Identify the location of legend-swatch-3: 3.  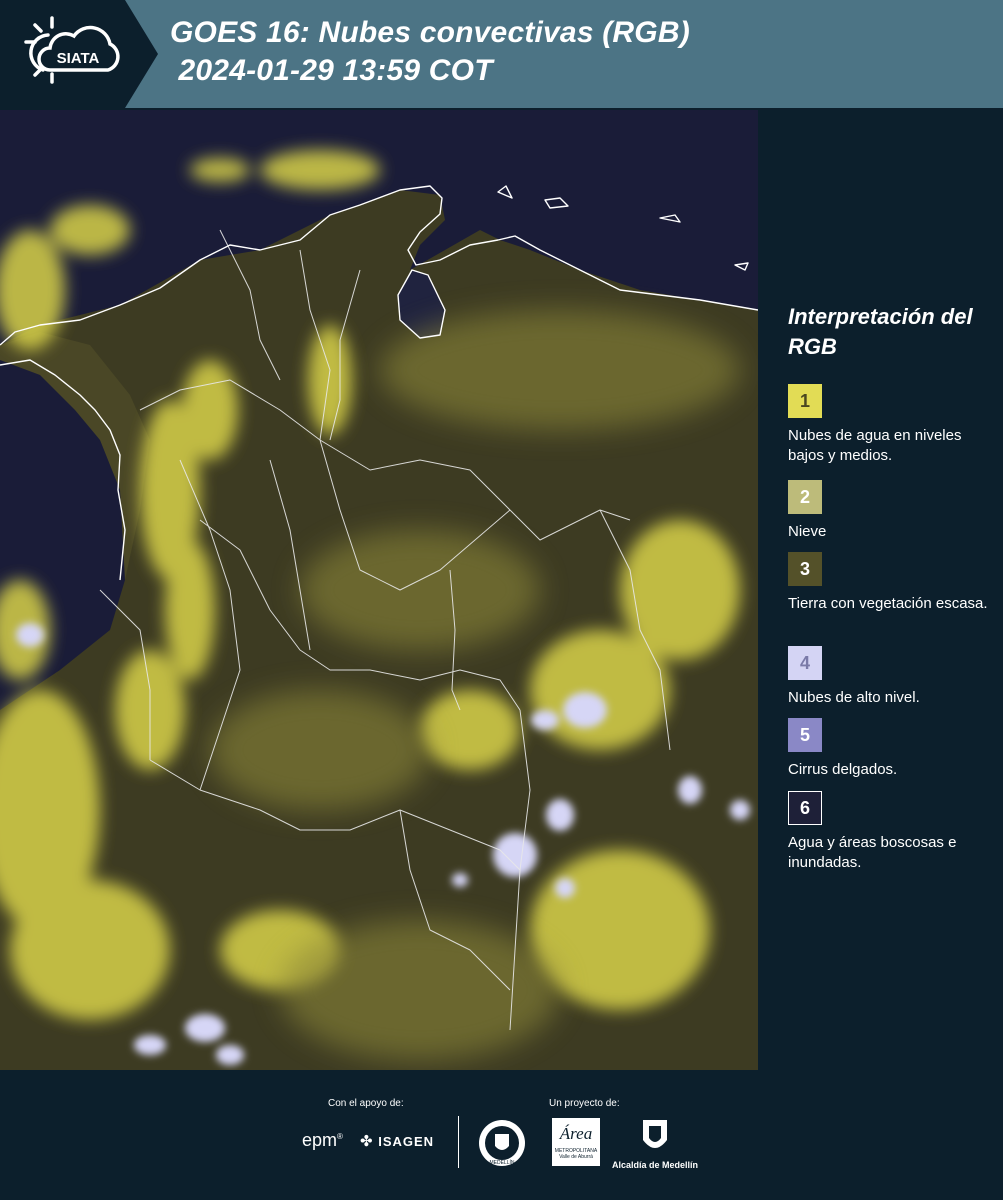
(805, 569).